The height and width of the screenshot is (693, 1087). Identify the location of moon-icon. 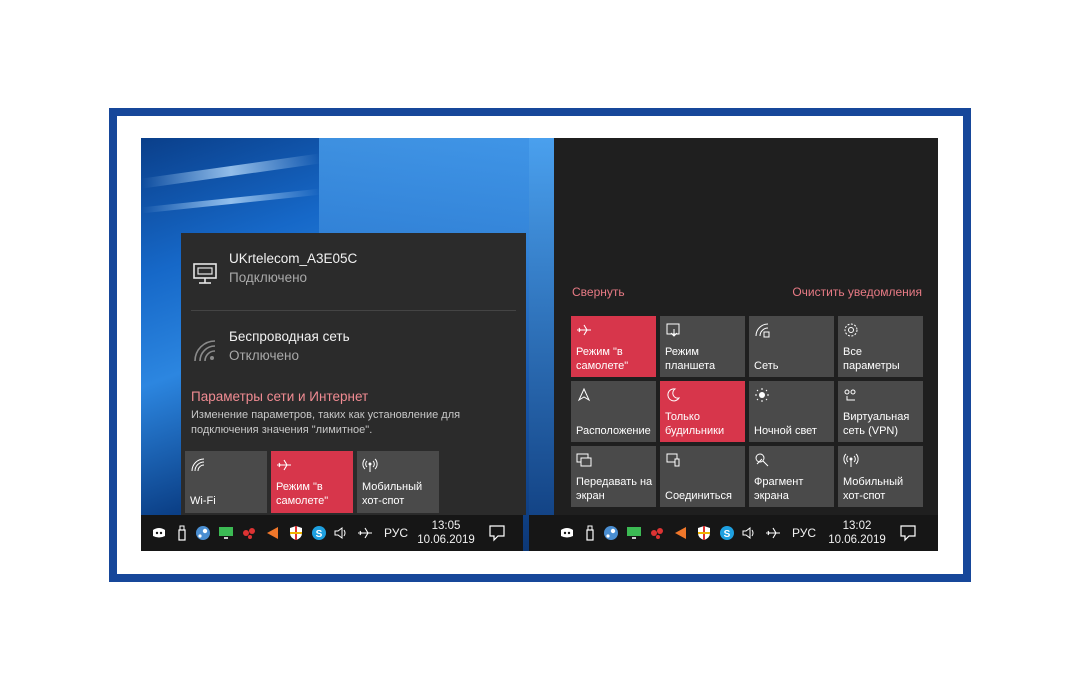
(674, 395).